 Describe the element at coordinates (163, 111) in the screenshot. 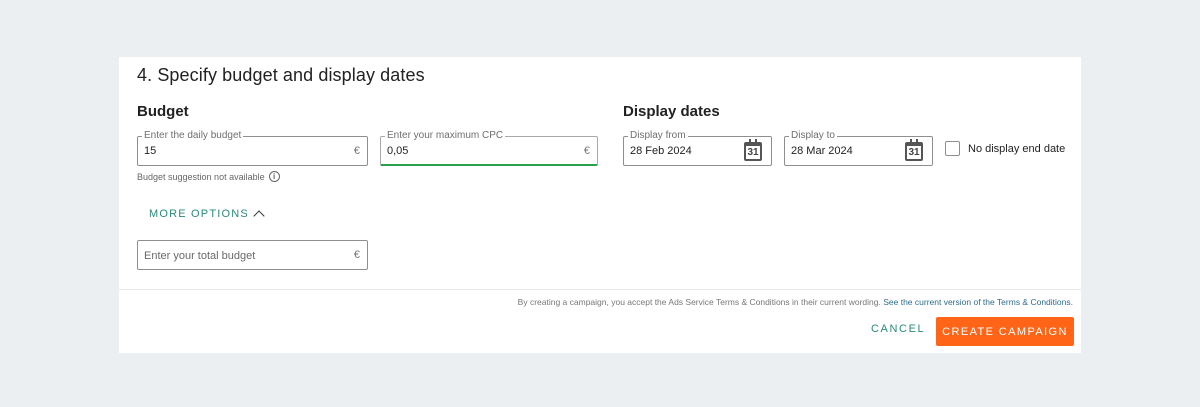

I see `budget-heading: Budget` at that location.